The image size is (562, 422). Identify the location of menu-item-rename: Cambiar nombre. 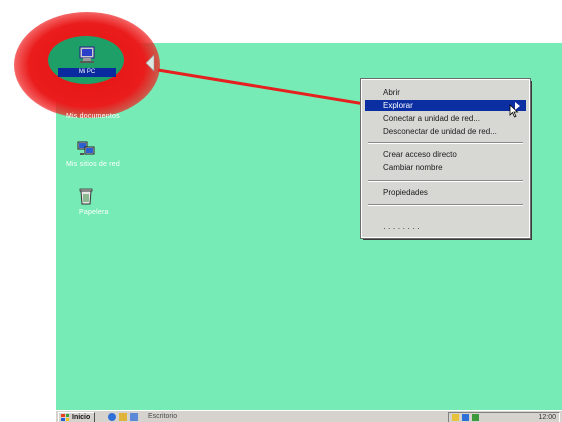
(445, 167).